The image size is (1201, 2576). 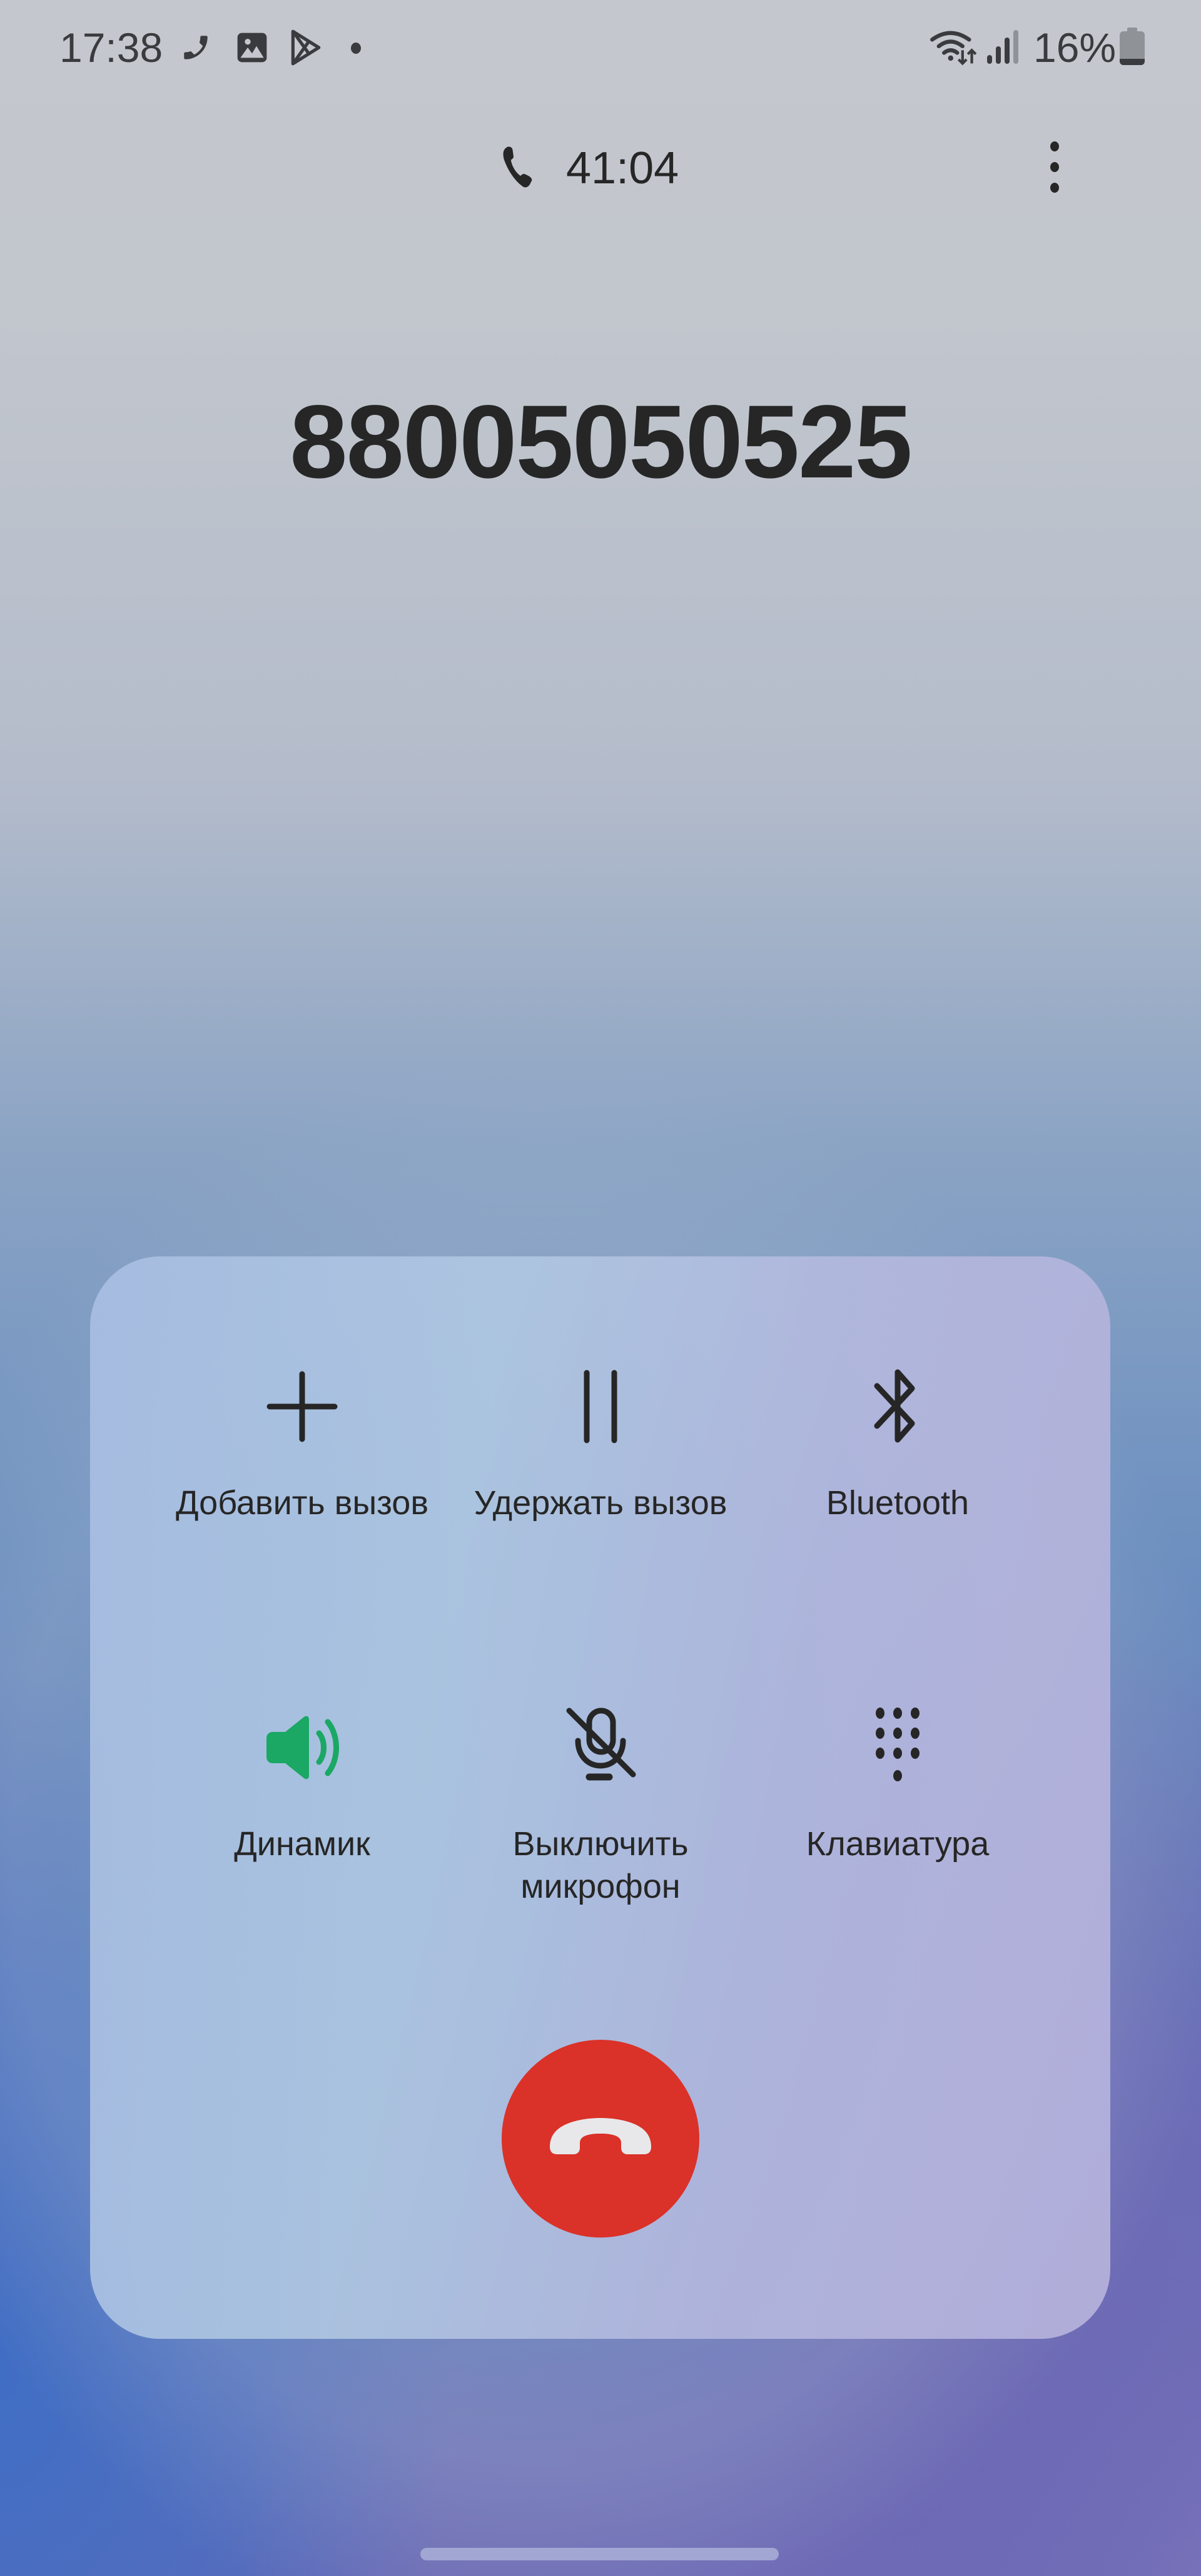 I want to click on more-options-button, so click(x=1054, y=167).